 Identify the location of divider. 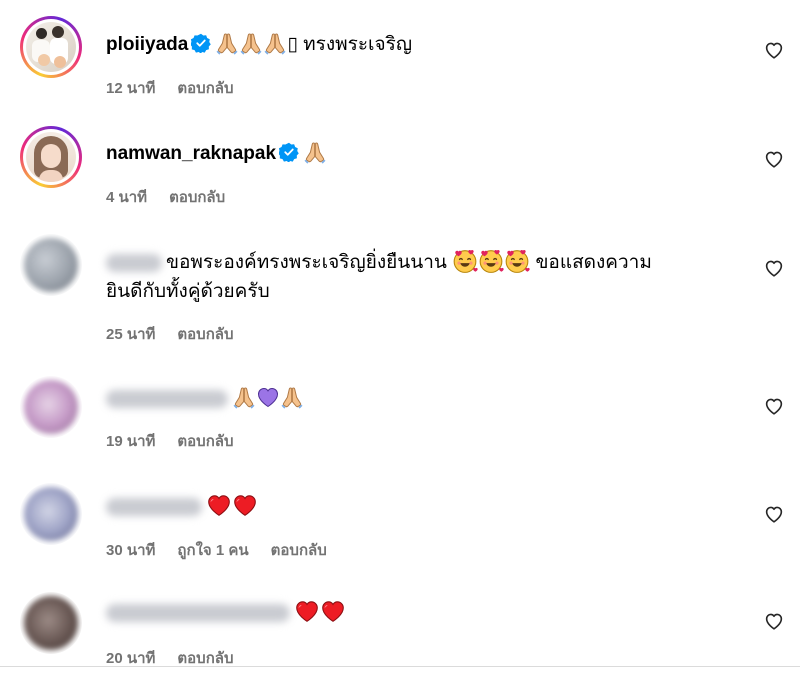
(400, 666).